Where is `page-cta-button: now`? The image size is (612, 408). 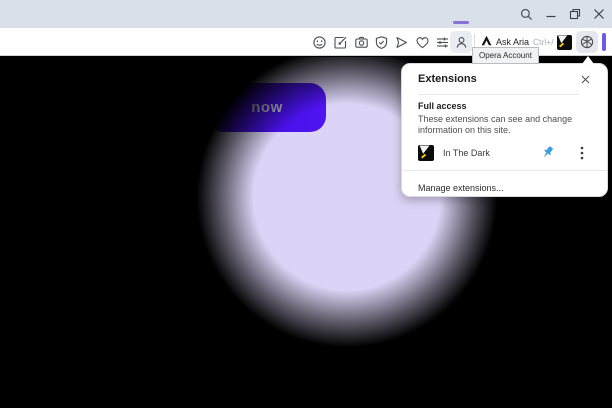
page-cta-button: now is located at coordinates (267, 107).